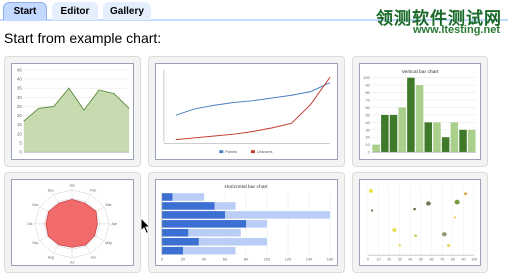 The image size is (508, 273). Describe the element at coordinates (20, 142) in the screenshot. I see `y-tick-label: 5` at that location.